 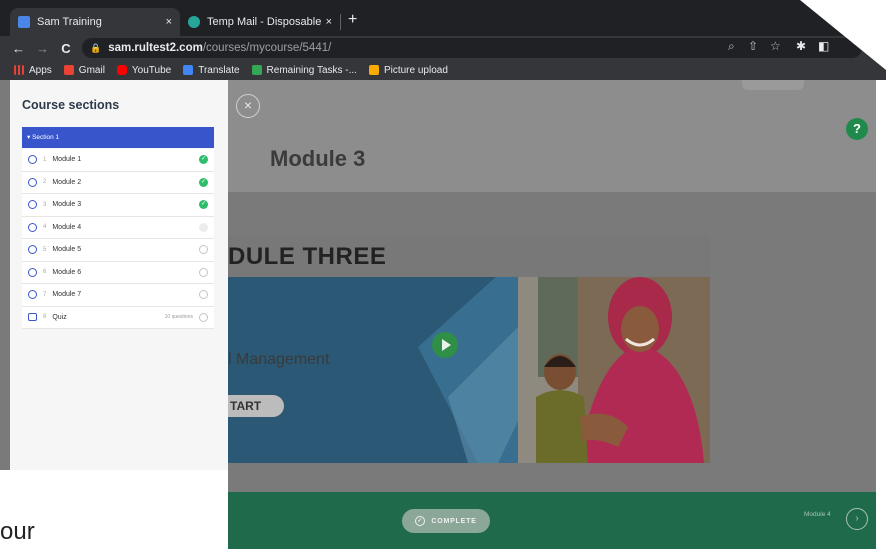 What do you see at coordinates (801, 46) in the screenshot?
I see `extensions-icon: ✱` at bounding box center [801, 46].